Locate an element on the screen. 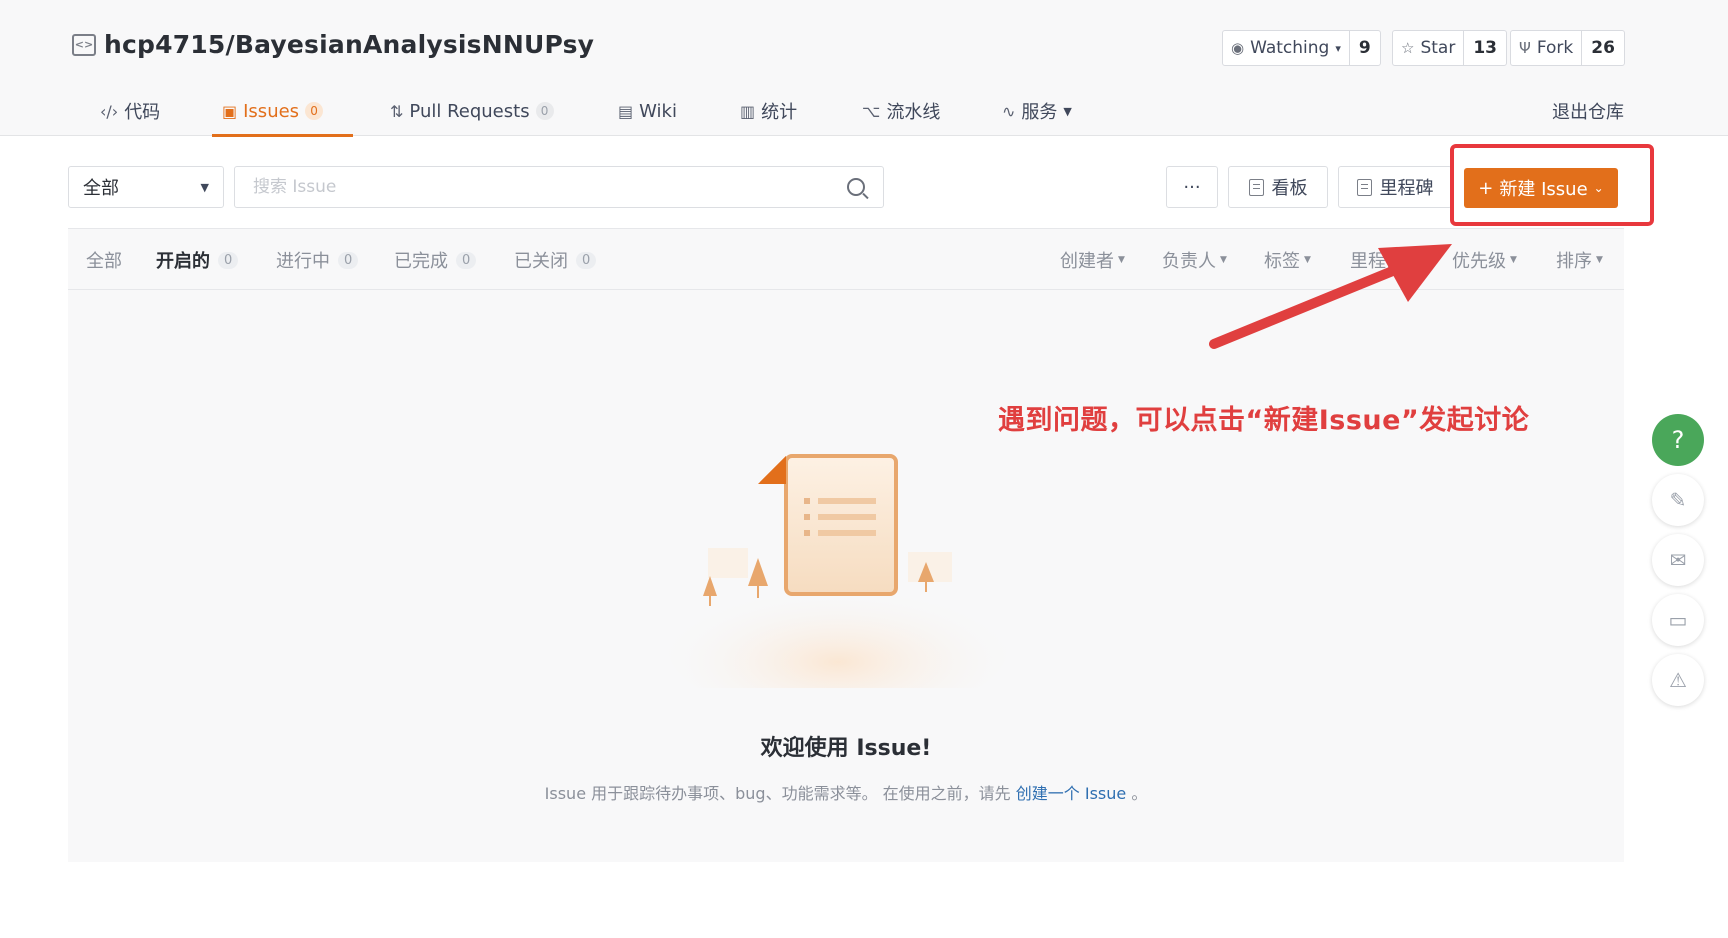 Image resolution: width=1728 pixels, height=938 pixels. scope-select: 全部 ▼ is located at coordinates (146, 187).